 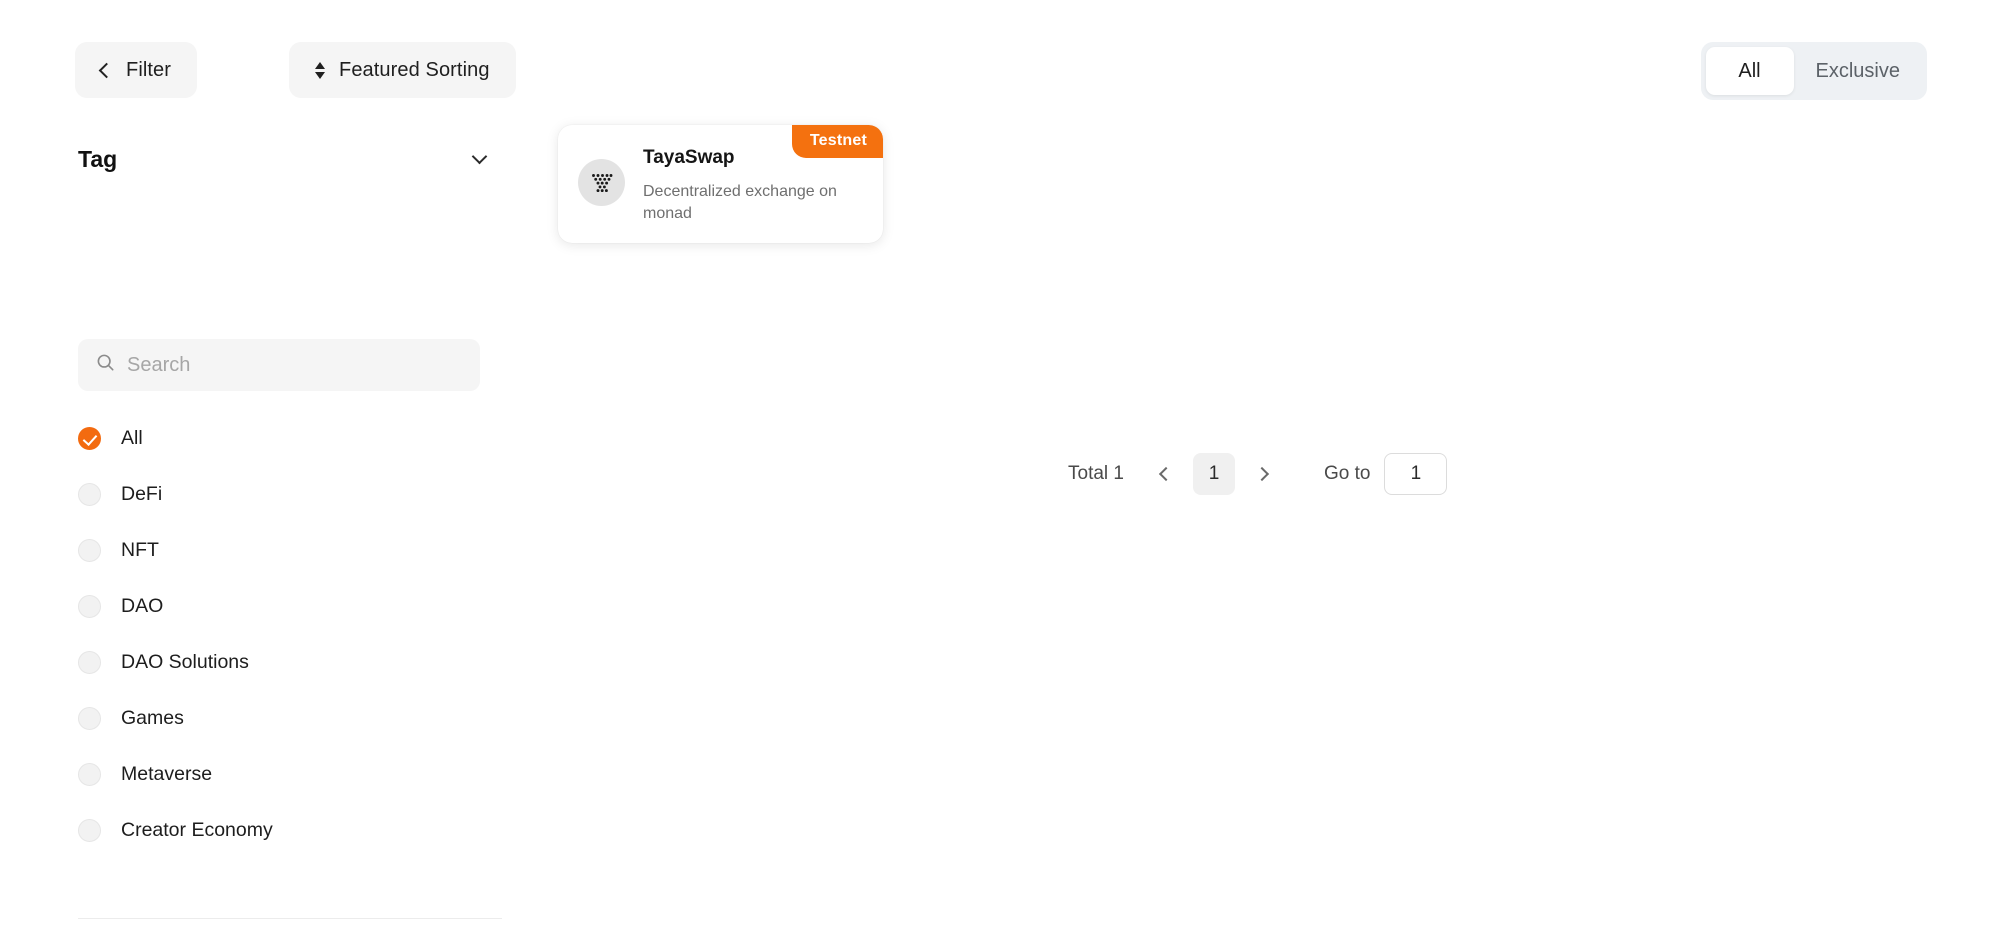 I want to click on pagination-prev-button, so click(x=1166, y=474).